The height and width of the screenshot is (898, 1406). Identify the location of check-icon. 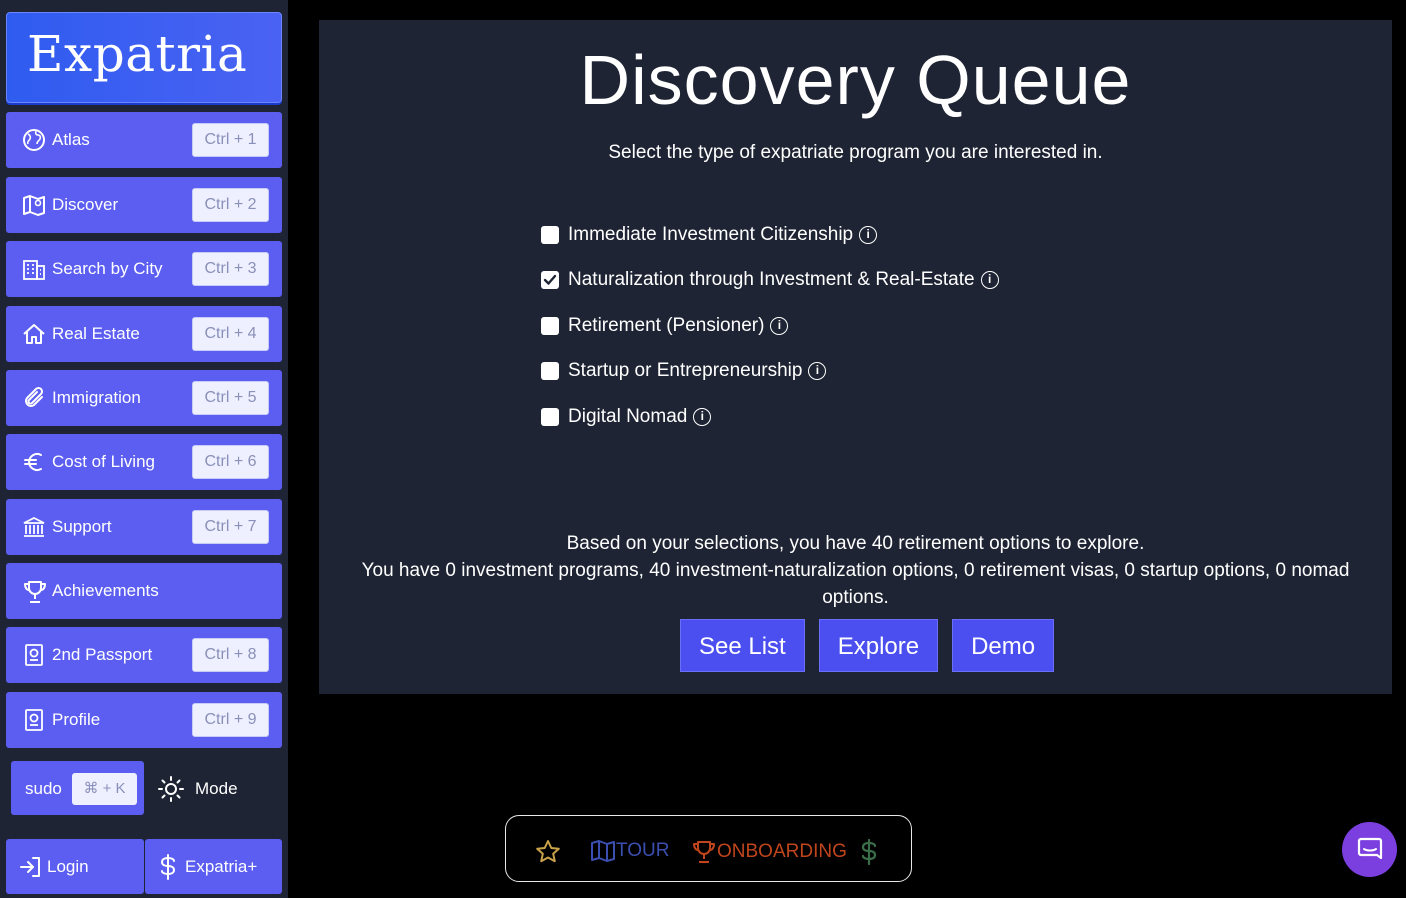
(550, 280).